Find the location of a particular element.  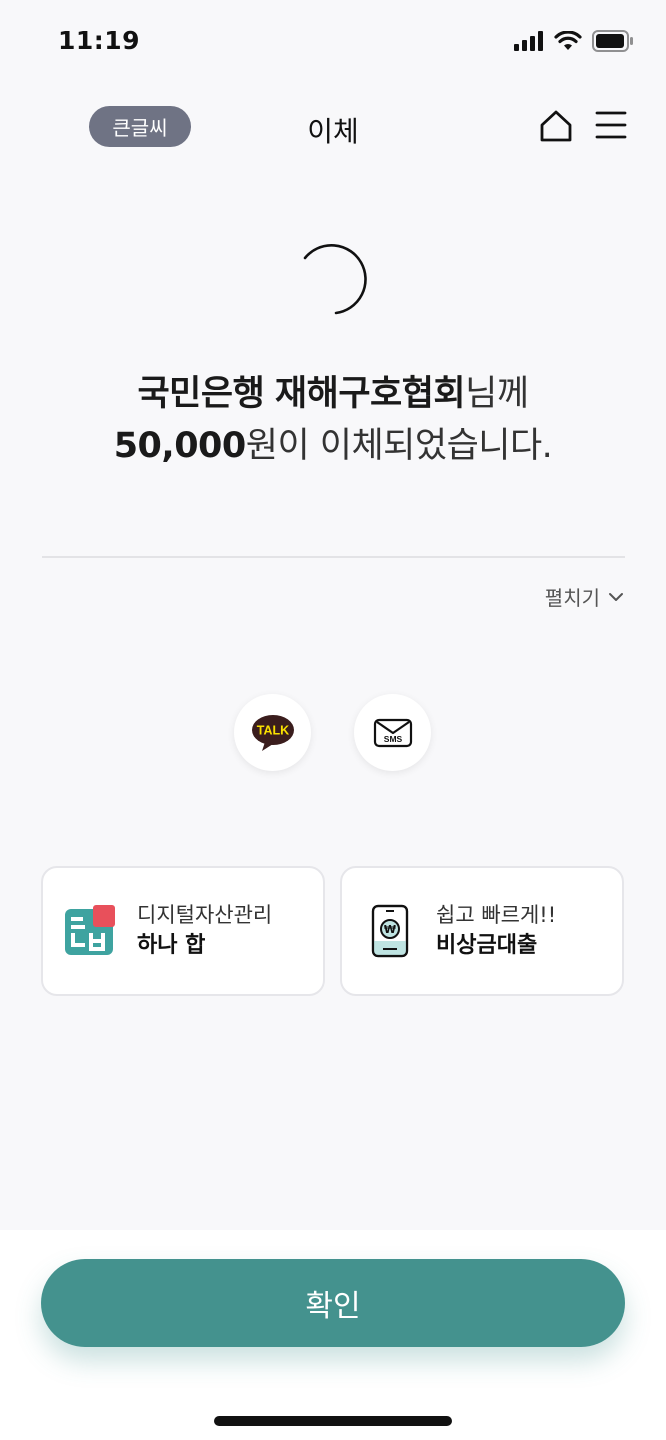

message-line-1: 국민은행 재해구호협회님께 is located at coordinates (333, 394).